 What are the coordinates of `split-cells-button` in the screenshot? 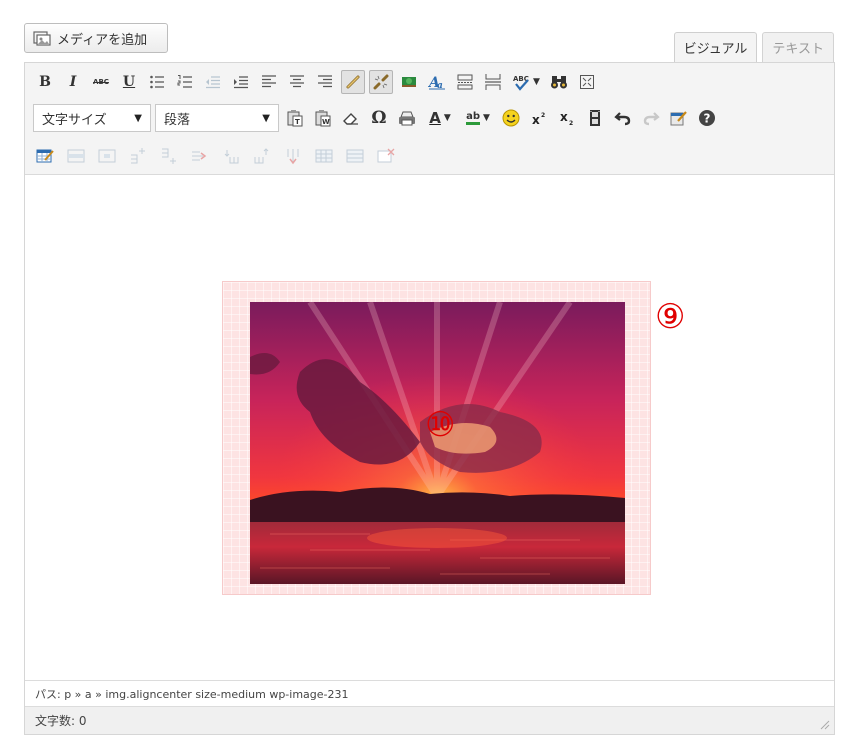 It's located at (324, 156).